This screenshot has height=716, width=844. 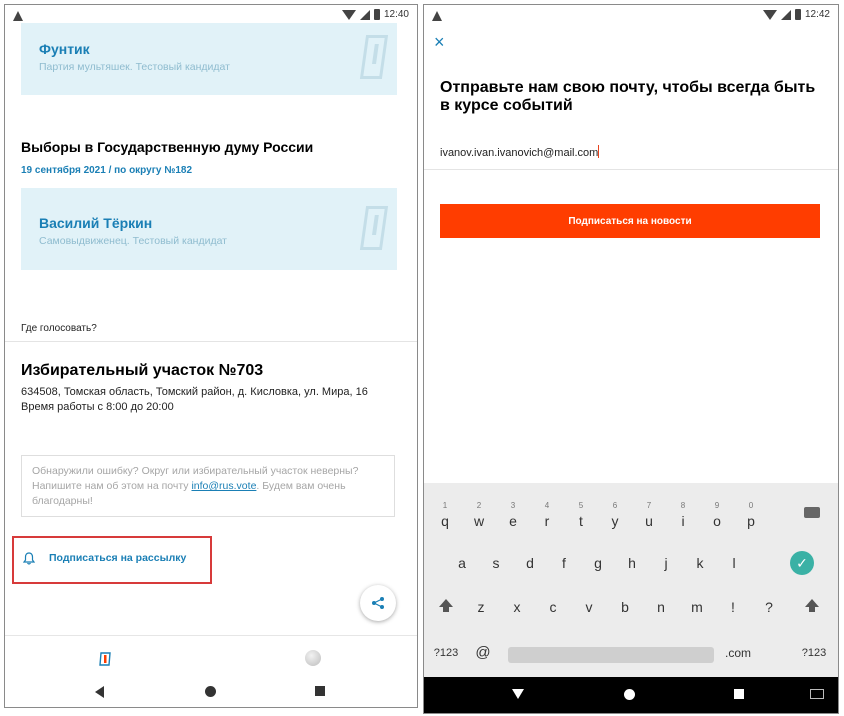 What do you see at coordinates (396, 14) in the screenshot?
I see `status-time: 12:40` at bounding box center [396, 14].